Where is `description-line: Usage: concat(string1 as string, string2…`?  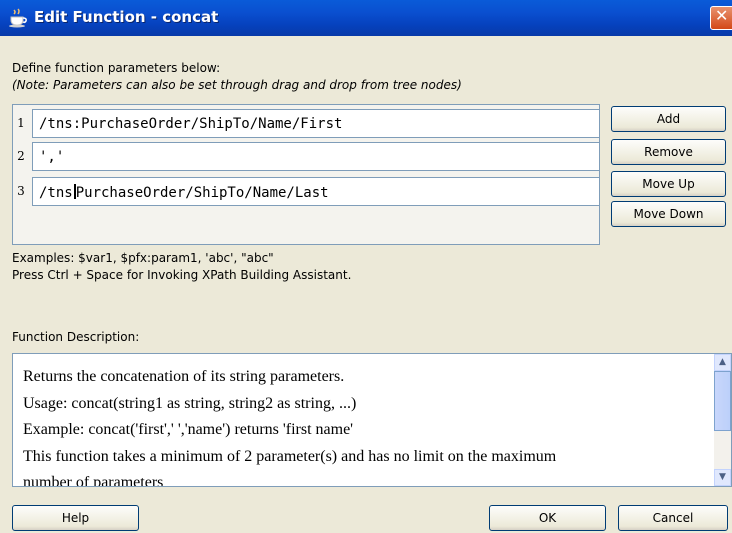 description-line: Usage: concat(string1 as string, string2… is located at coordinates (190, 403).